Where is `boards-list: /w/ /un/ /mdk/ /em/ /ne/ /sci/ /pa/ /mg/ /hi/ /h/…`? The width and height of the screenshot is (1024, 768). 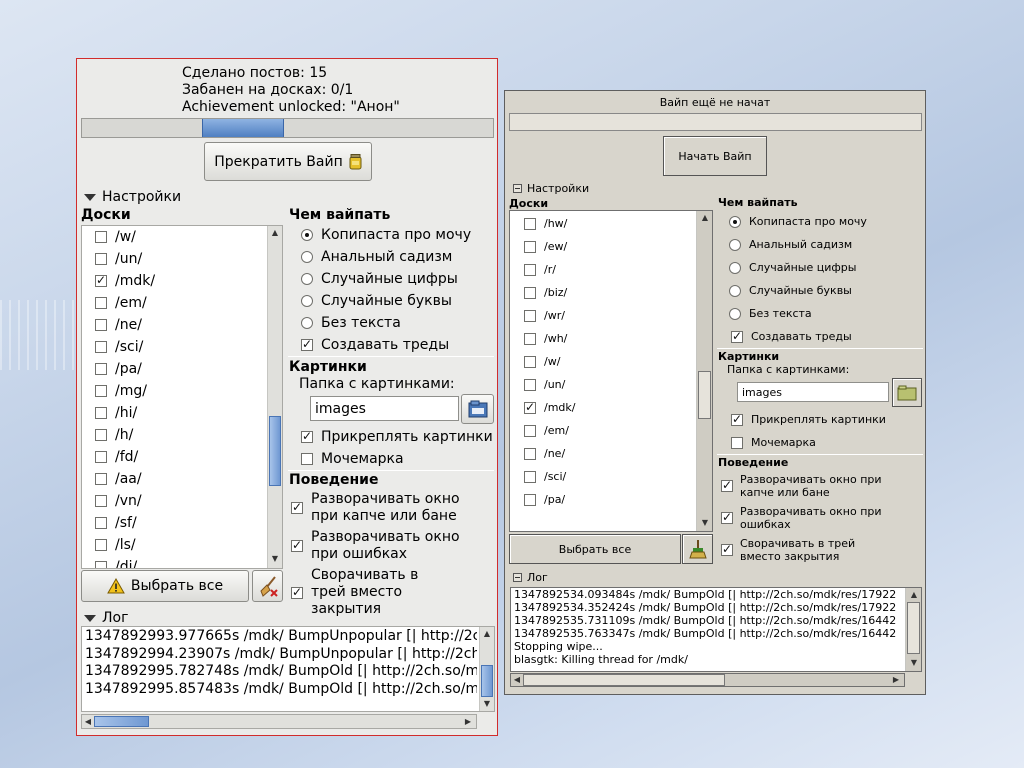 boards-list: /w/ /un/ /mdk/ /em/ /ne/ /sci/ /pa/ /mg/ /hi/ /h/… is located at coordinates (182, 397).